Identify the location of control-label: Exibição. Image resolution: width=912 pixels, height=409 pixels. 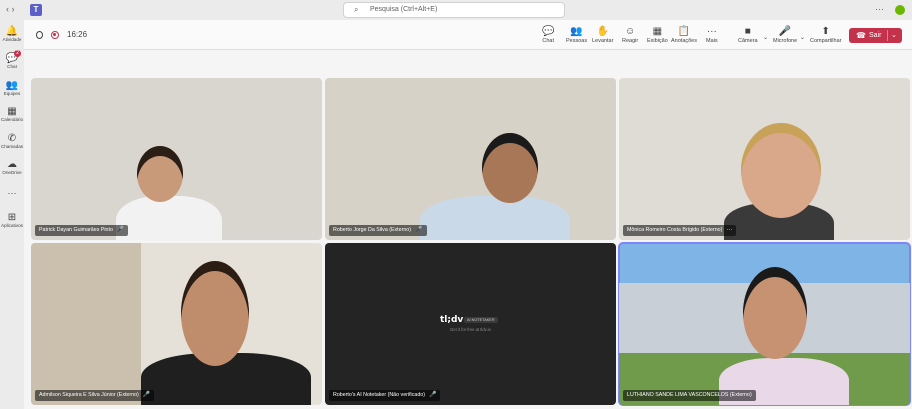
(657, 41).